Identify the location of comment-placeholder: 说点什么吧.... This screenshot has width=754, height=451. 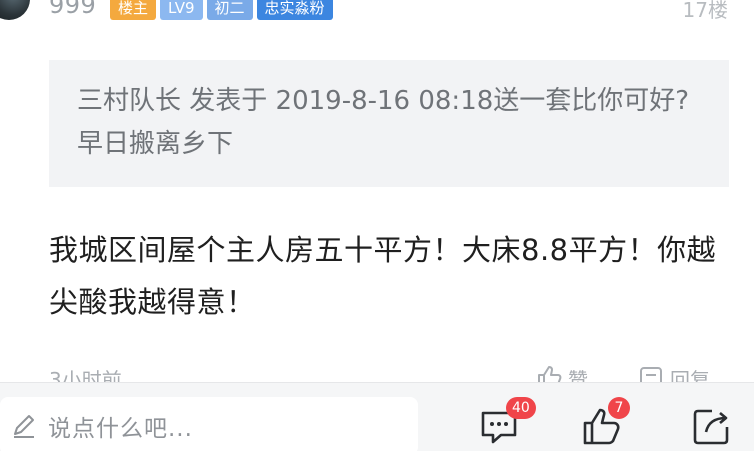
(120, 429).